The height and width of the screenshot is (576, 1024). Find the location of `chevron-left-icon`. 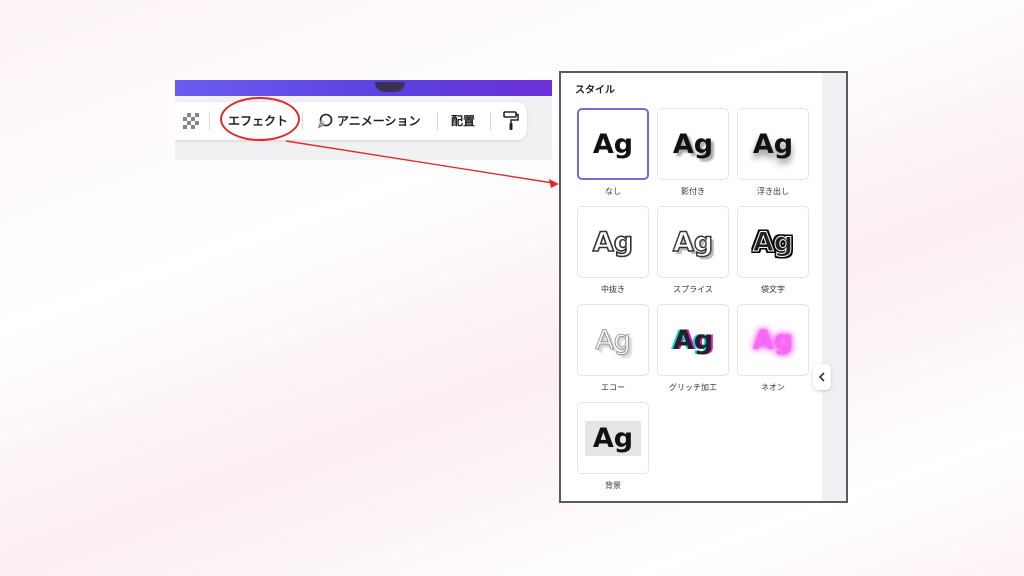

chevron-left-icon is located at coordinates (821, 377).